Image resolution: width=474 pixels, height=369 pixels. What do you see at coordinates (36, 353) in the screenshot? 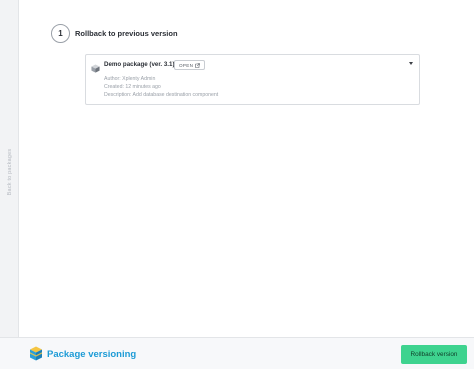
I see `package-versioning-icon` at bounding box center [36, 353].